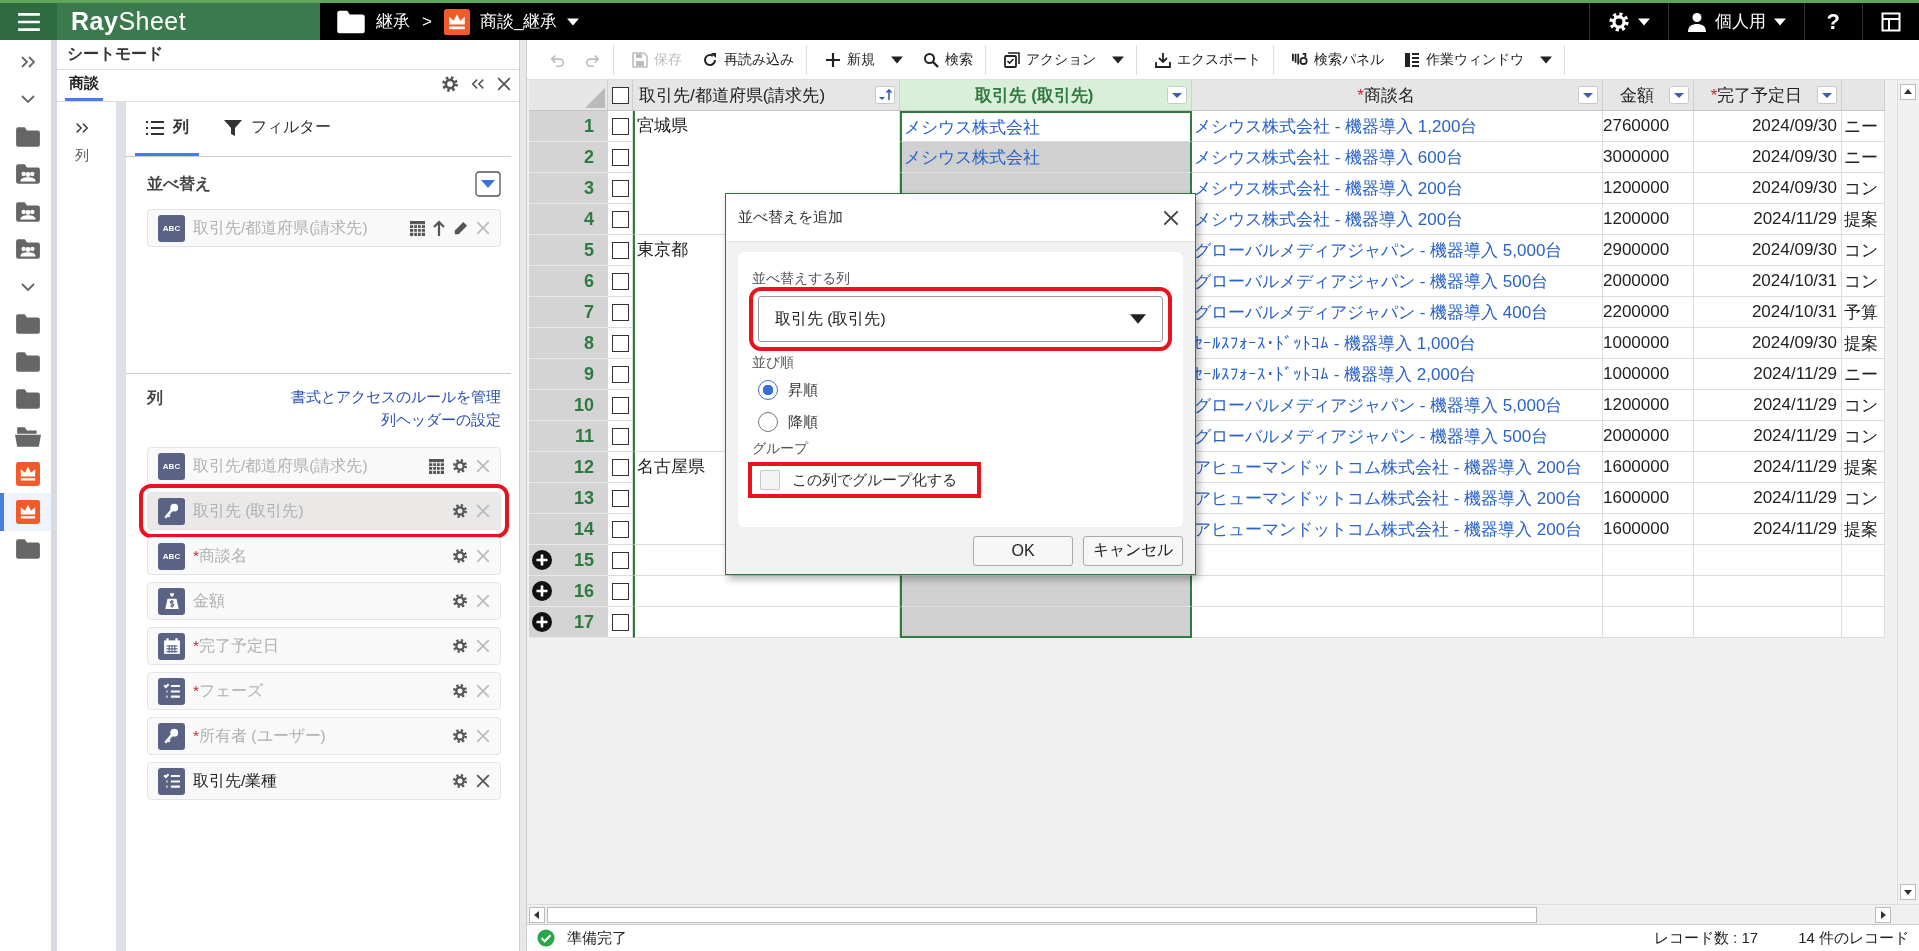  What do you see at coordinates (1133, 550) in the screenshot?
I see `dialog-button: キャンセル` at bounding box center [1133, 550].